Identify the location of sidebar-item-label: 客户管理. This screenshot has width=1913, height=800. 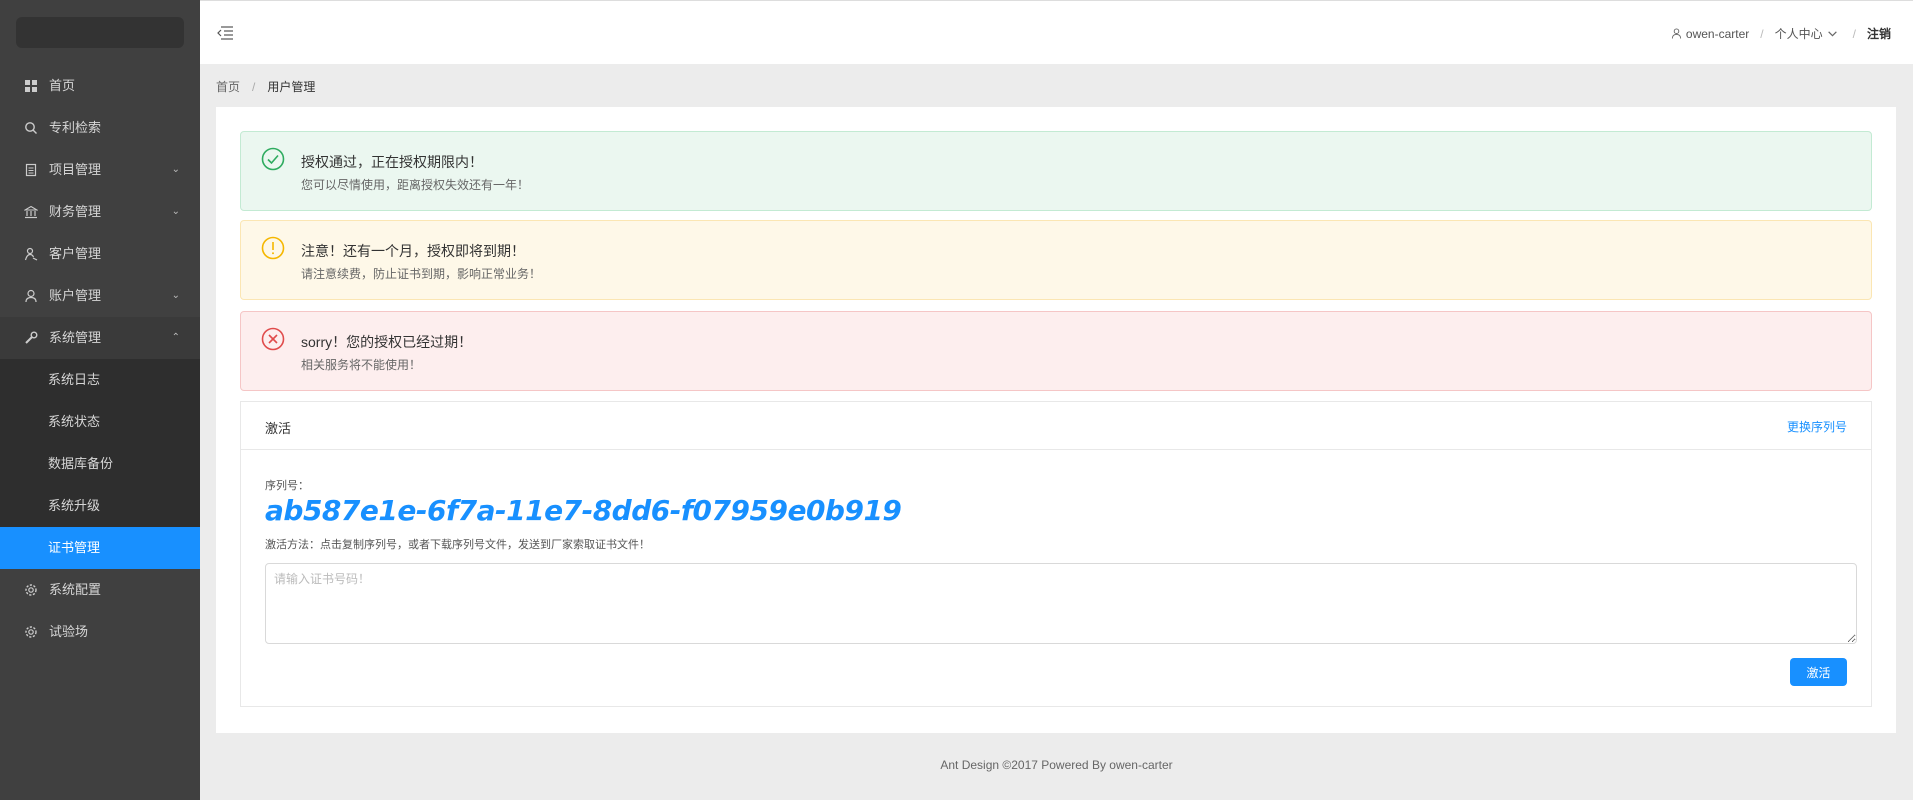
(75, 253).